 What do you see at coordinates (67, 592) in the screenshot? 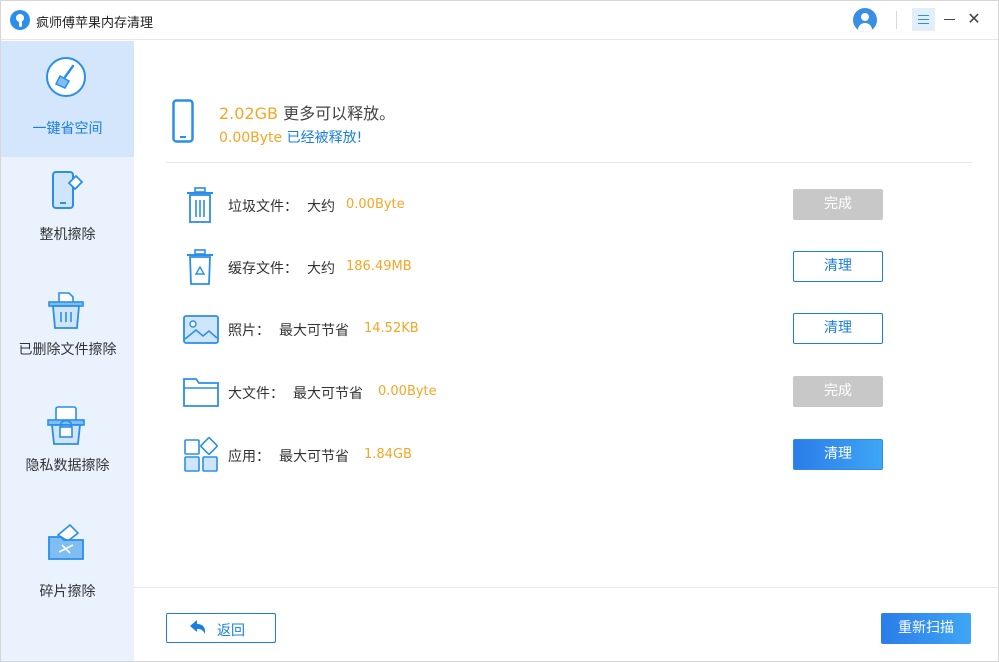
I see `sidebar-item-label: 碎片擦除` at bounding box center [67, 592].